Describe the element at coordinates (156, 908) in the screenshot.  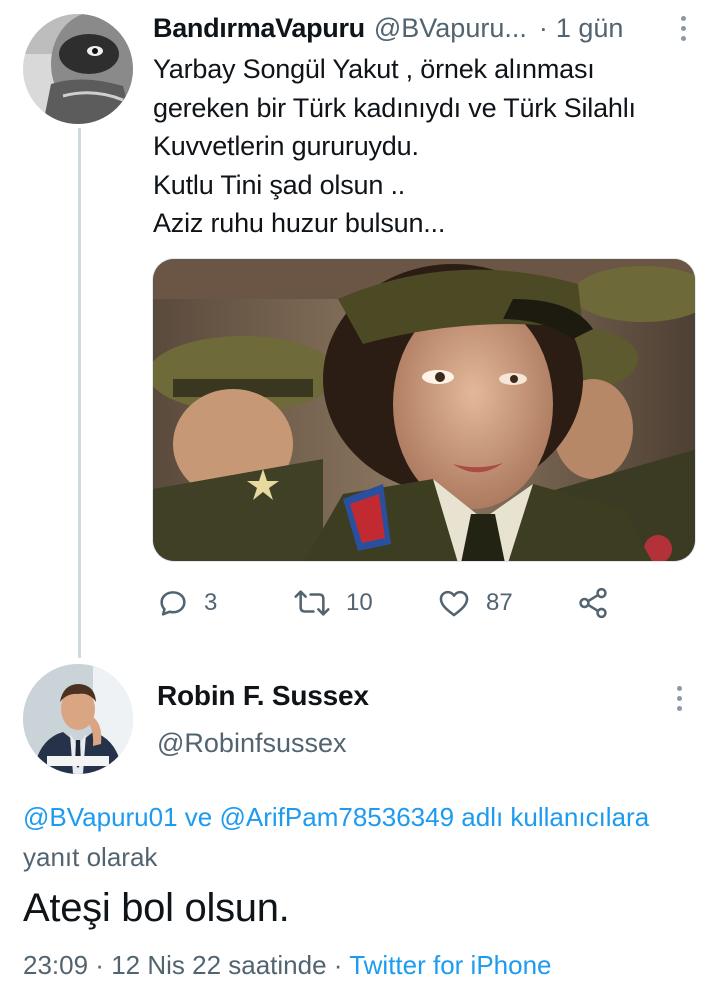
I see `tweet-text: Ateşi bol olsun.` at that location.